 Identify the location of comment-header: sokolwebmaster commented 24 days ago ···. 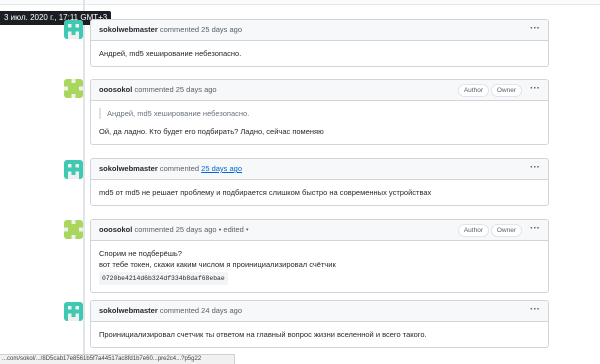
(319, 311).